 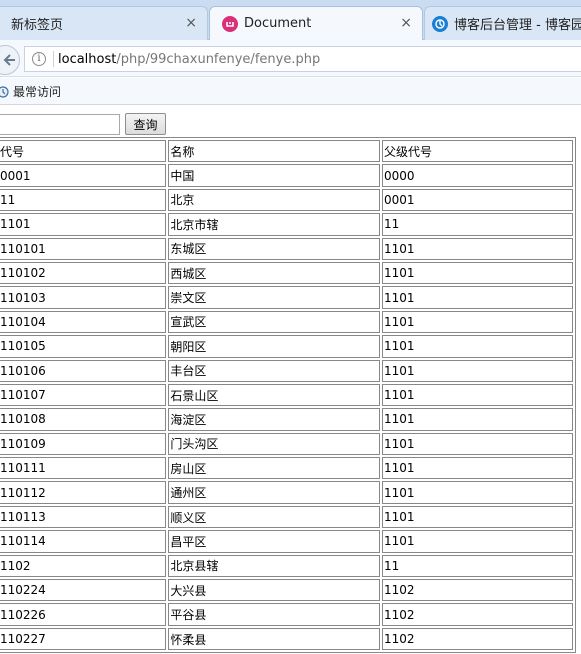 I want to click on table-row: 110108 海淀区 1101, so click(x=286, y=419).